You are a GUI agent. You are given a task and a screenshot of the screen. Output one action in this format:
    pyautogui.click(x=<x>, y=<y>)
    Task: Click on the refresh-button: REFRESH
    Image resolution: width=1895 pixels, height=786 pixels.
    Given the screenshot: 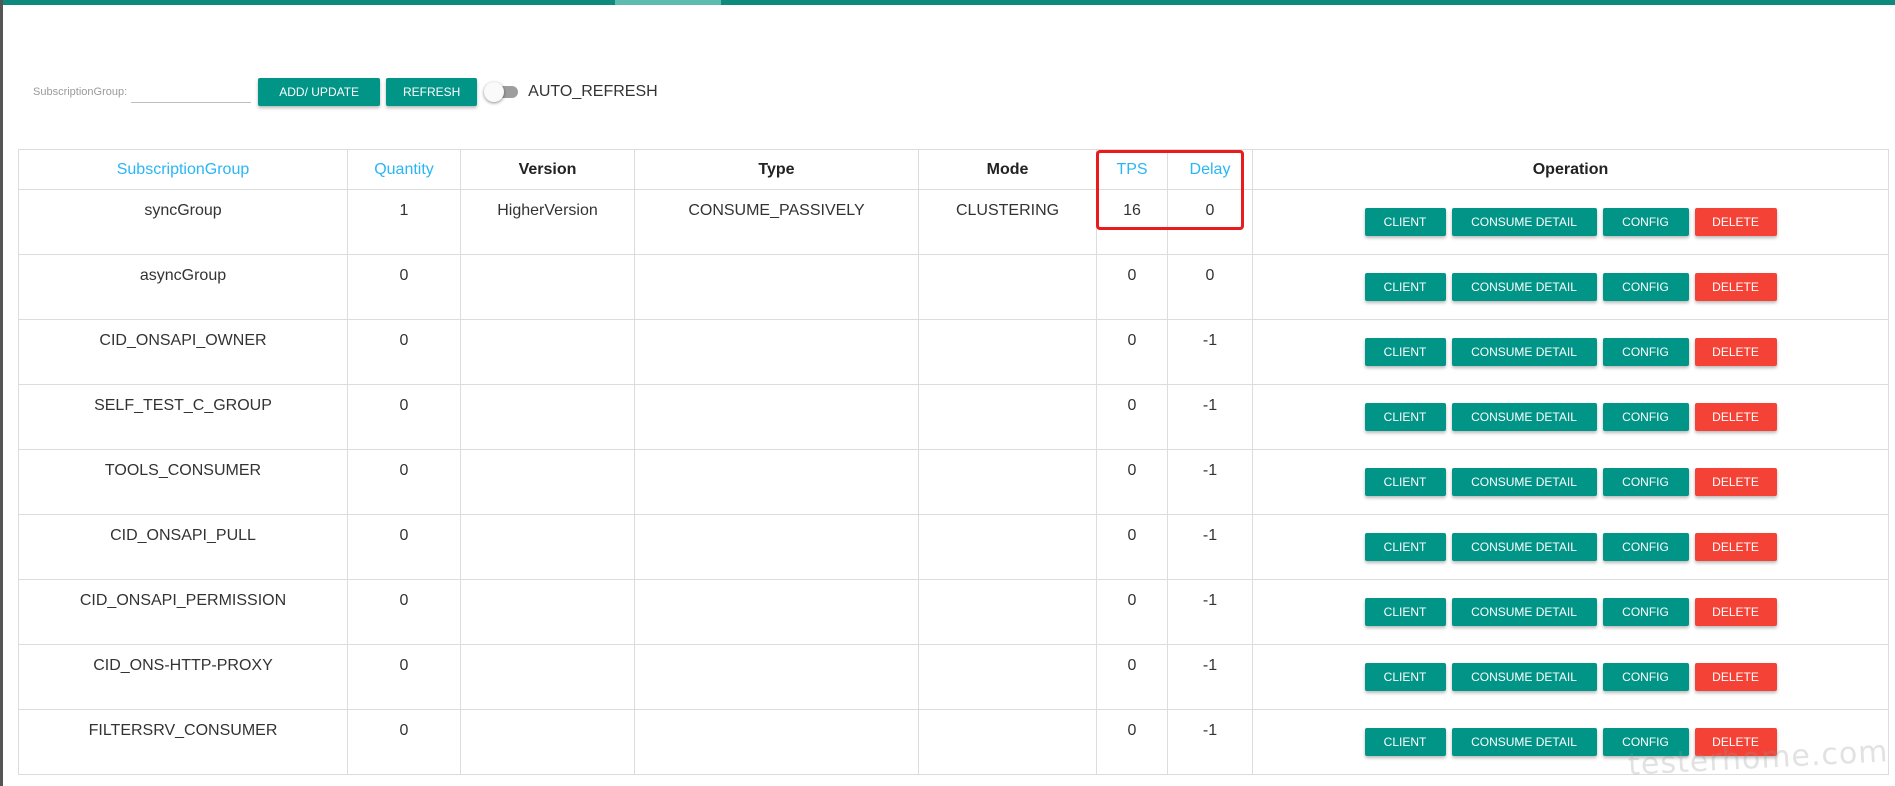 What is the action you would take?
    pyautogui.click(x=432, y=92)
    